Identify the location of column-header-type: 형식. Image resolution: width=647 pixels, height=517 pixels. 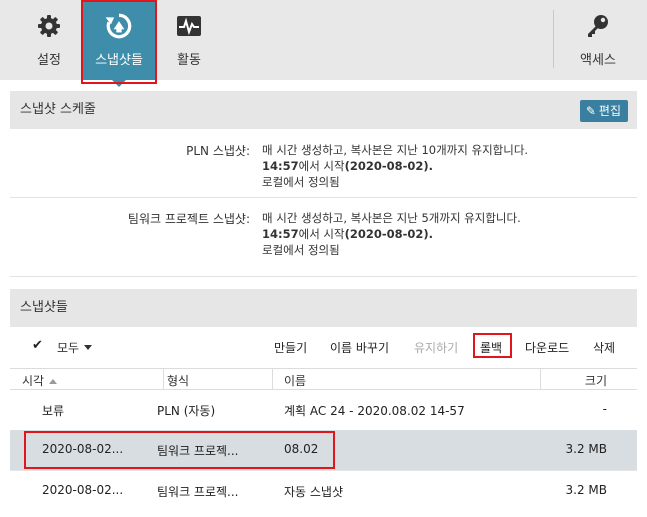
(178, 380).